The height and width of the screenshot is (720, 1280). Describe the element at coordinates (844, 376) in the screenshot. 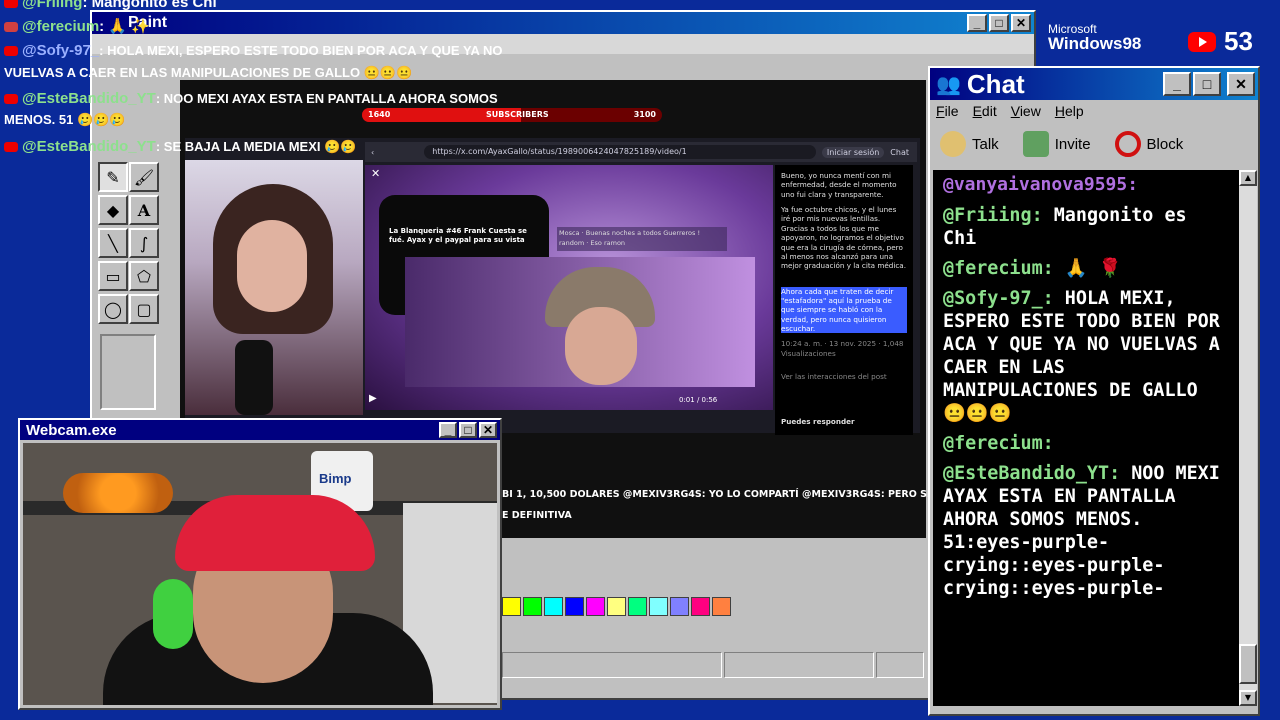

I see `post-interactions-link: Ver las interacciones del post` at that location.